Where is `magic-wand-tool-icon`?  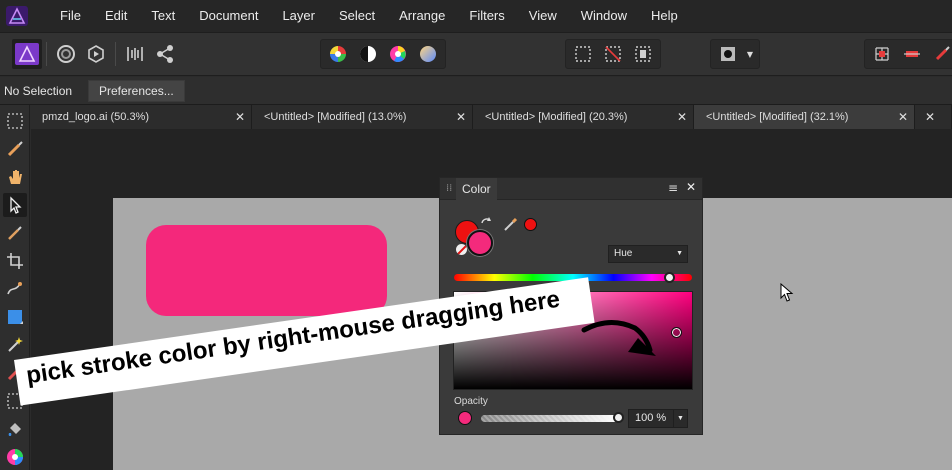 magic-wand-tool-icon is located at coordinates (15, 345).